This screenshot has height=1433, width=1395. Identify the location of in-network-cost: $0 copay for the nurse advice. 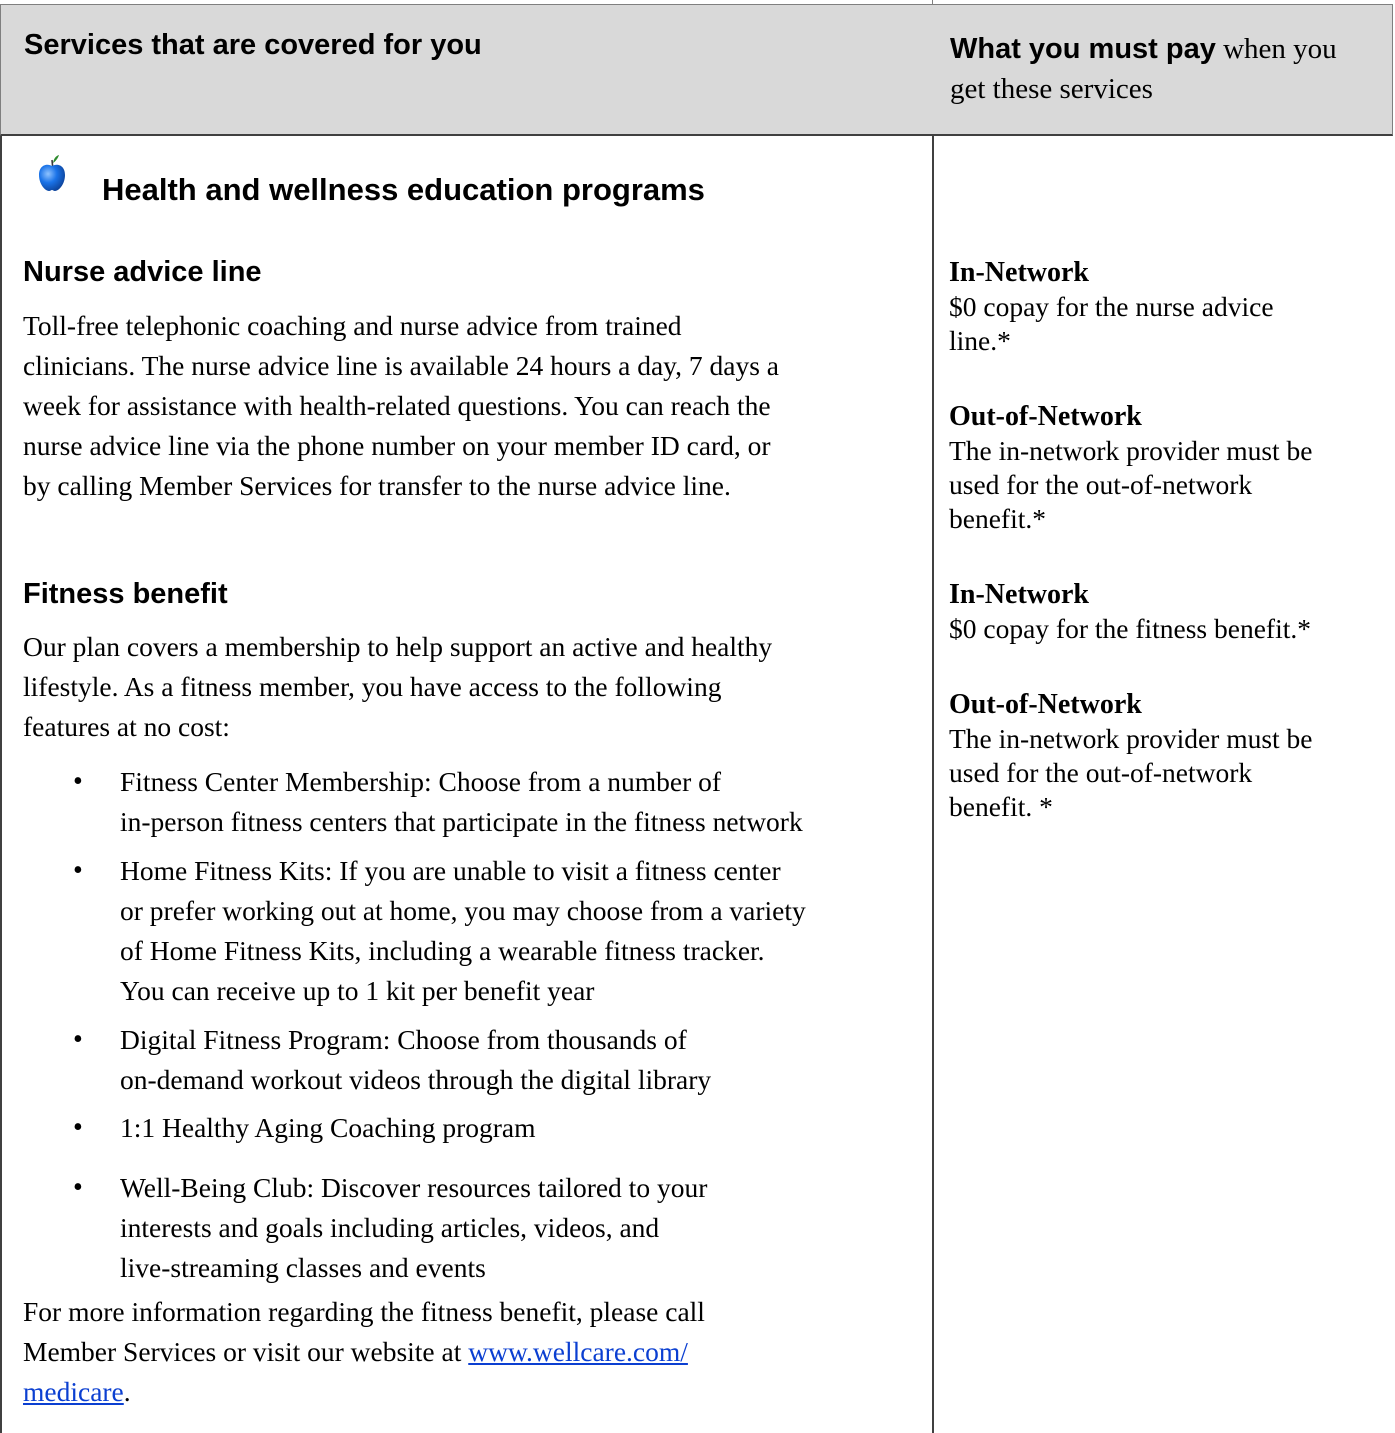
(1111, 306).